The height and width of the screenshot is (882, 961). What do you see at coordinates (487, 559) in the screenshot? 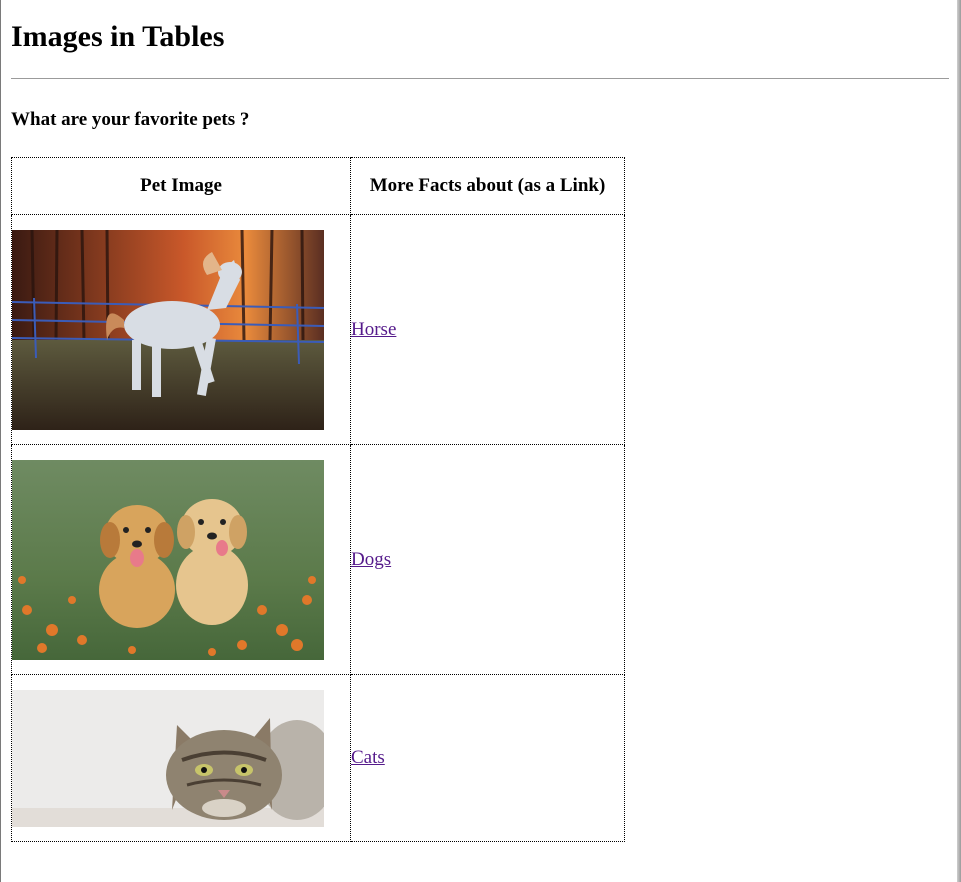
I see `pet-link-cell: Dogs` at bounding box center [487, 559].